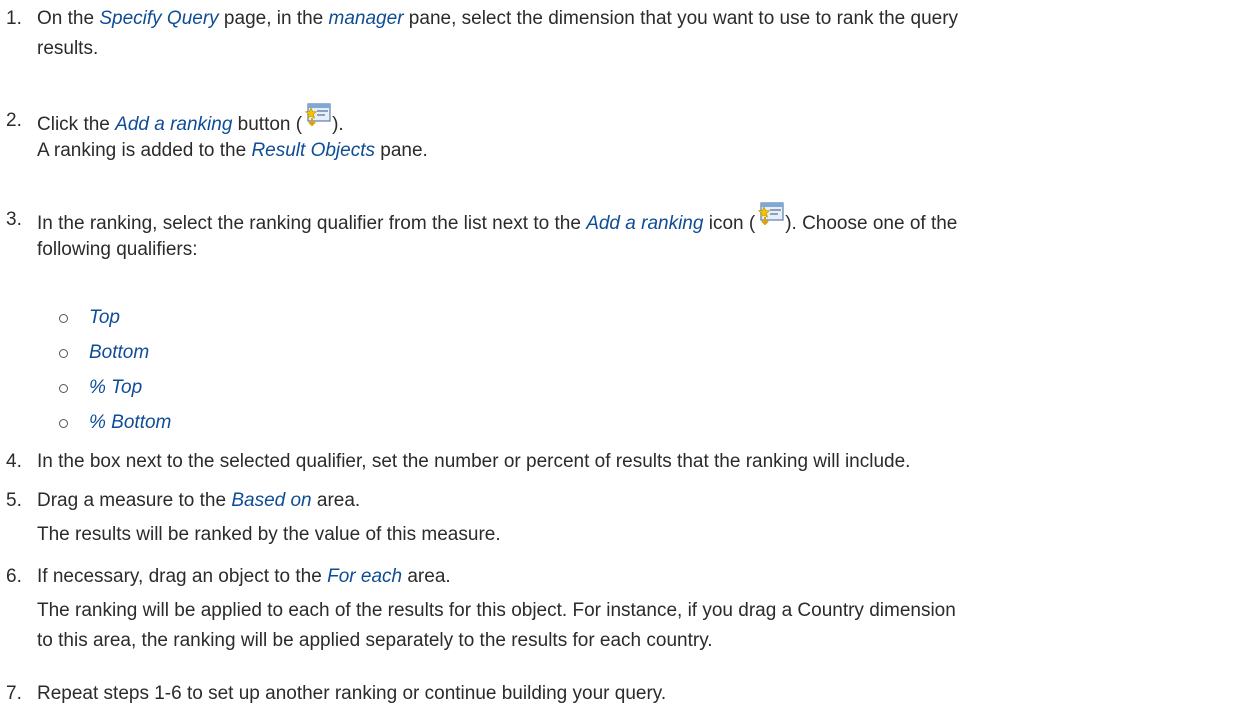 The image size is (1256, 717). Describe the element at coordinates (14, 576) in the screenshot. I see `step-number: 6.` at that location.